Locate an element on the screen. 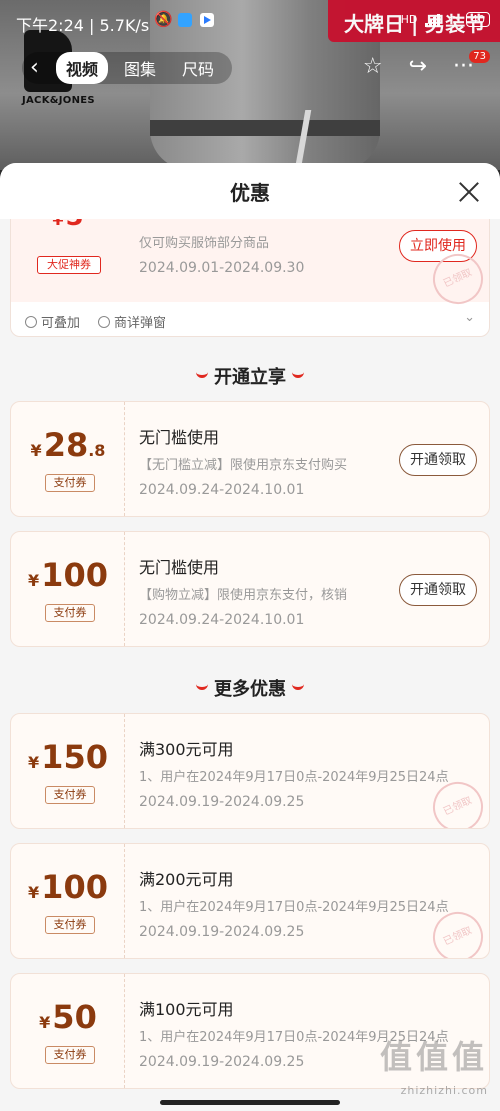  product-waistband is located at coordinates (265, 128).